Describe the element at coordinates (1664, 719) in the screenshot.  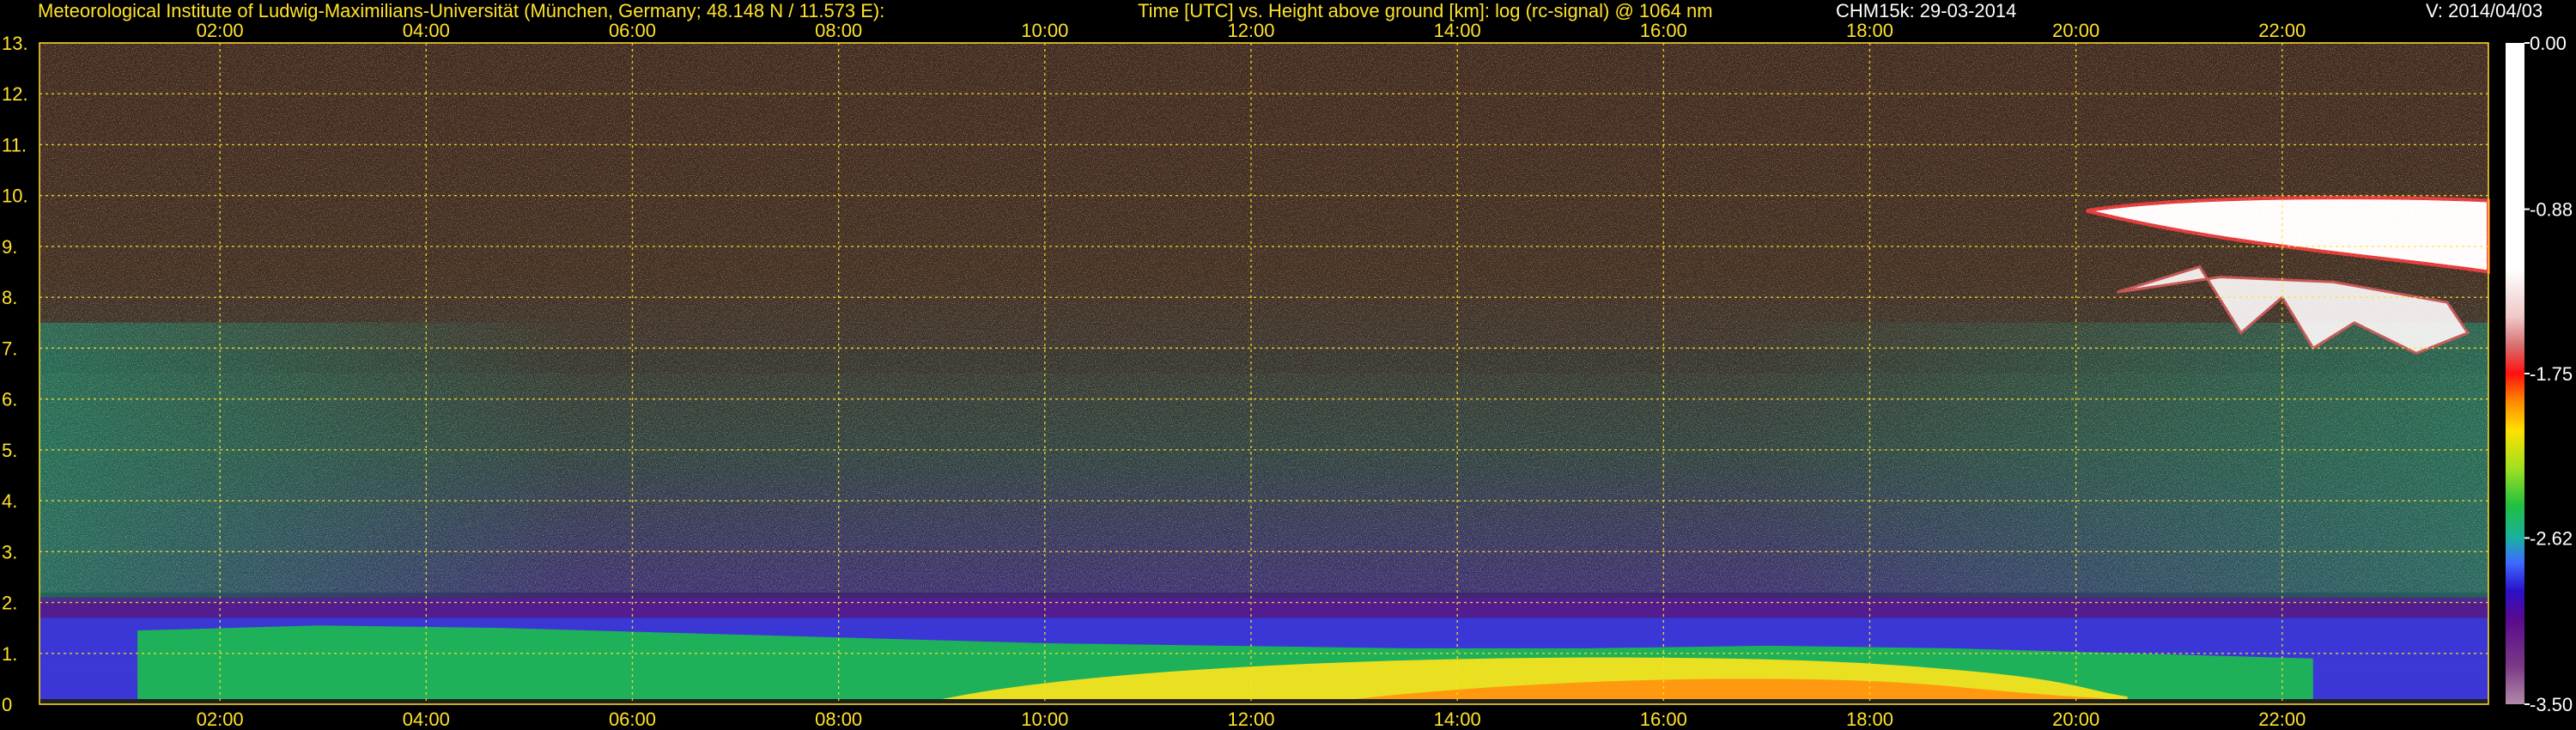
I see `x-tick-label-bottom: 16:00` at that location.